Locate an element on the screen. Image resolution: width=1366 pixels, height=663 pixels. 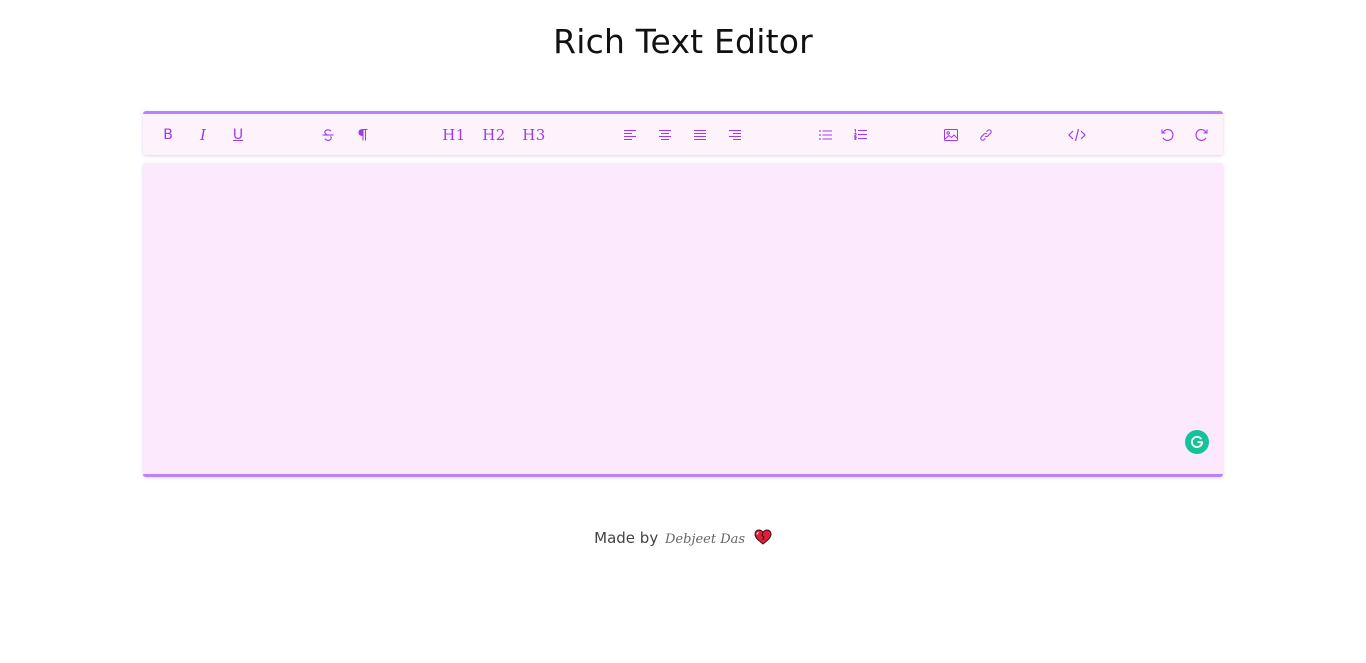
grammarly-icon is located at coordinates (1197, 442).